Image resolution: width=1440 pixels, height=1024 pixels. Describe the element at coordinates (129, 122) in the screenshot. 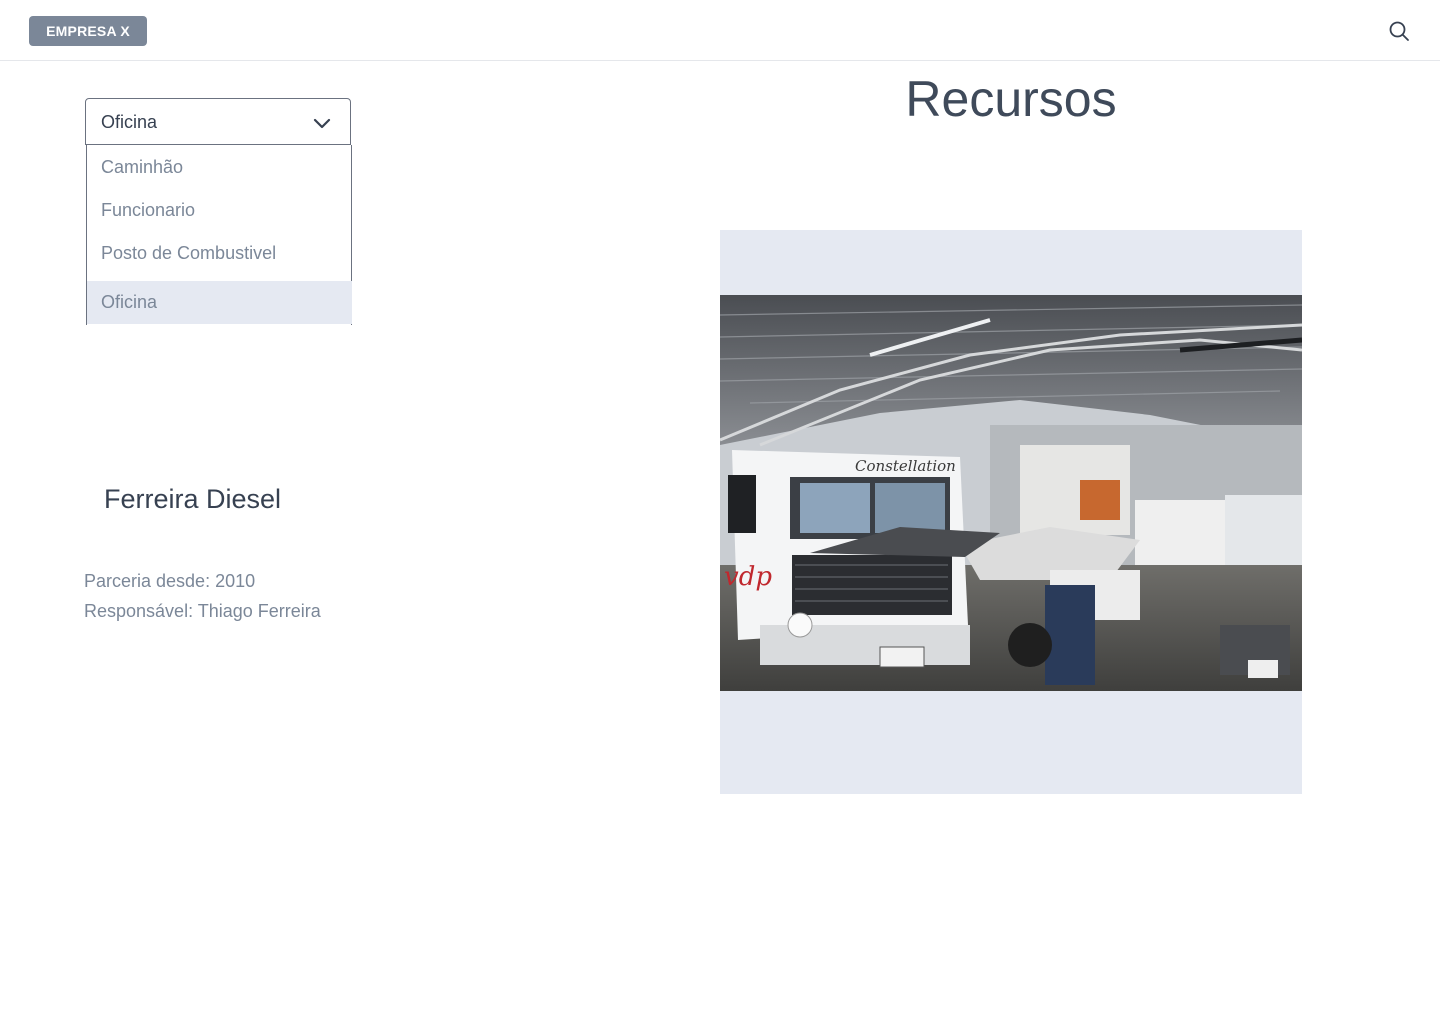

I see `select-value: Oficina` at that location.